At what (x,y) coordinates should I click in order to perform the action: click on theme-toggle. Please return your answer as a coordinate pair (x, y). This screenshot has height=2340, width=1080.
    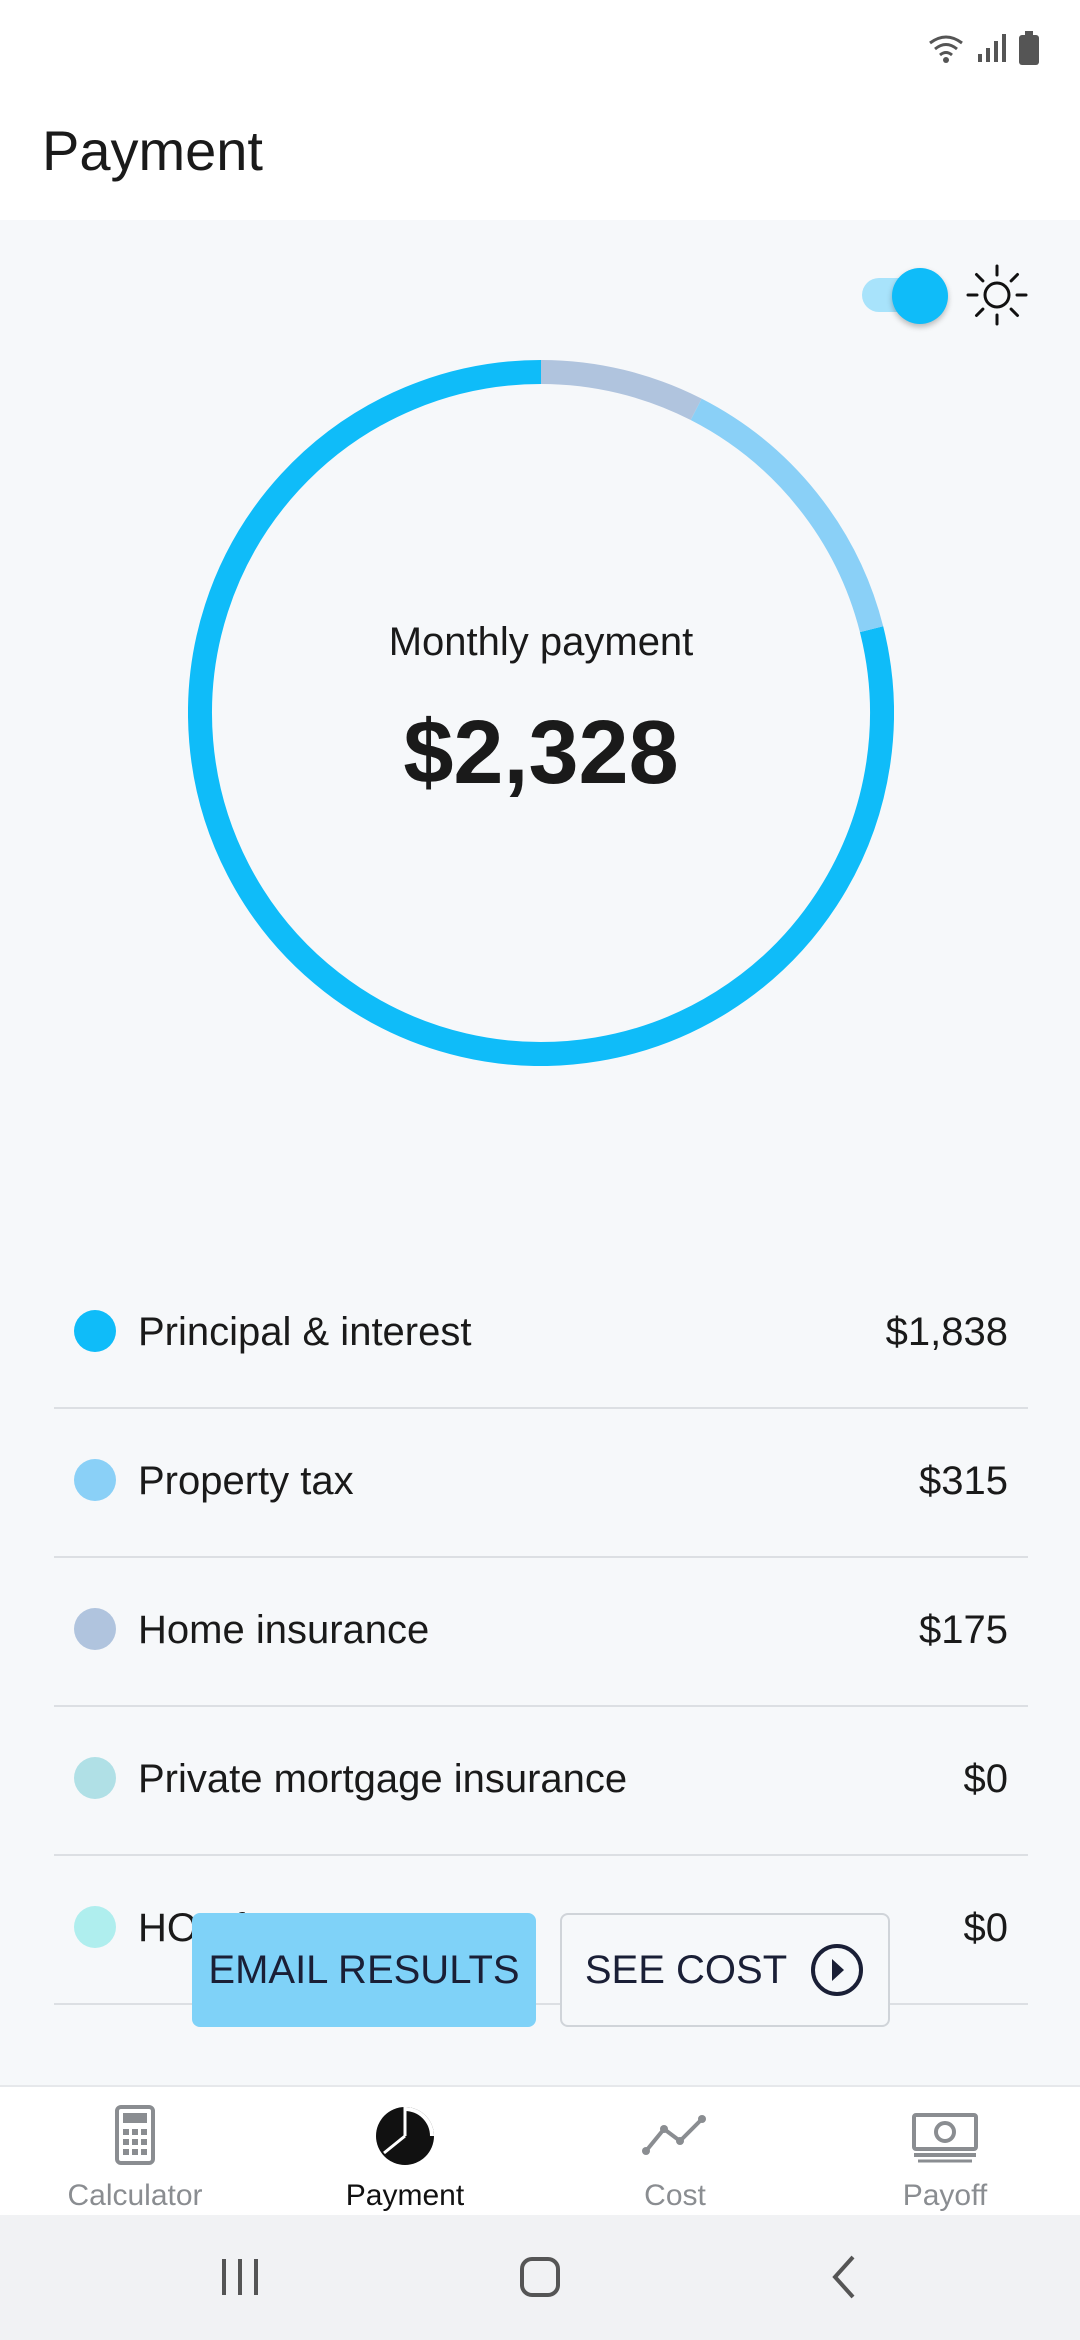
    Looking at the image, I should click on (905, 296).